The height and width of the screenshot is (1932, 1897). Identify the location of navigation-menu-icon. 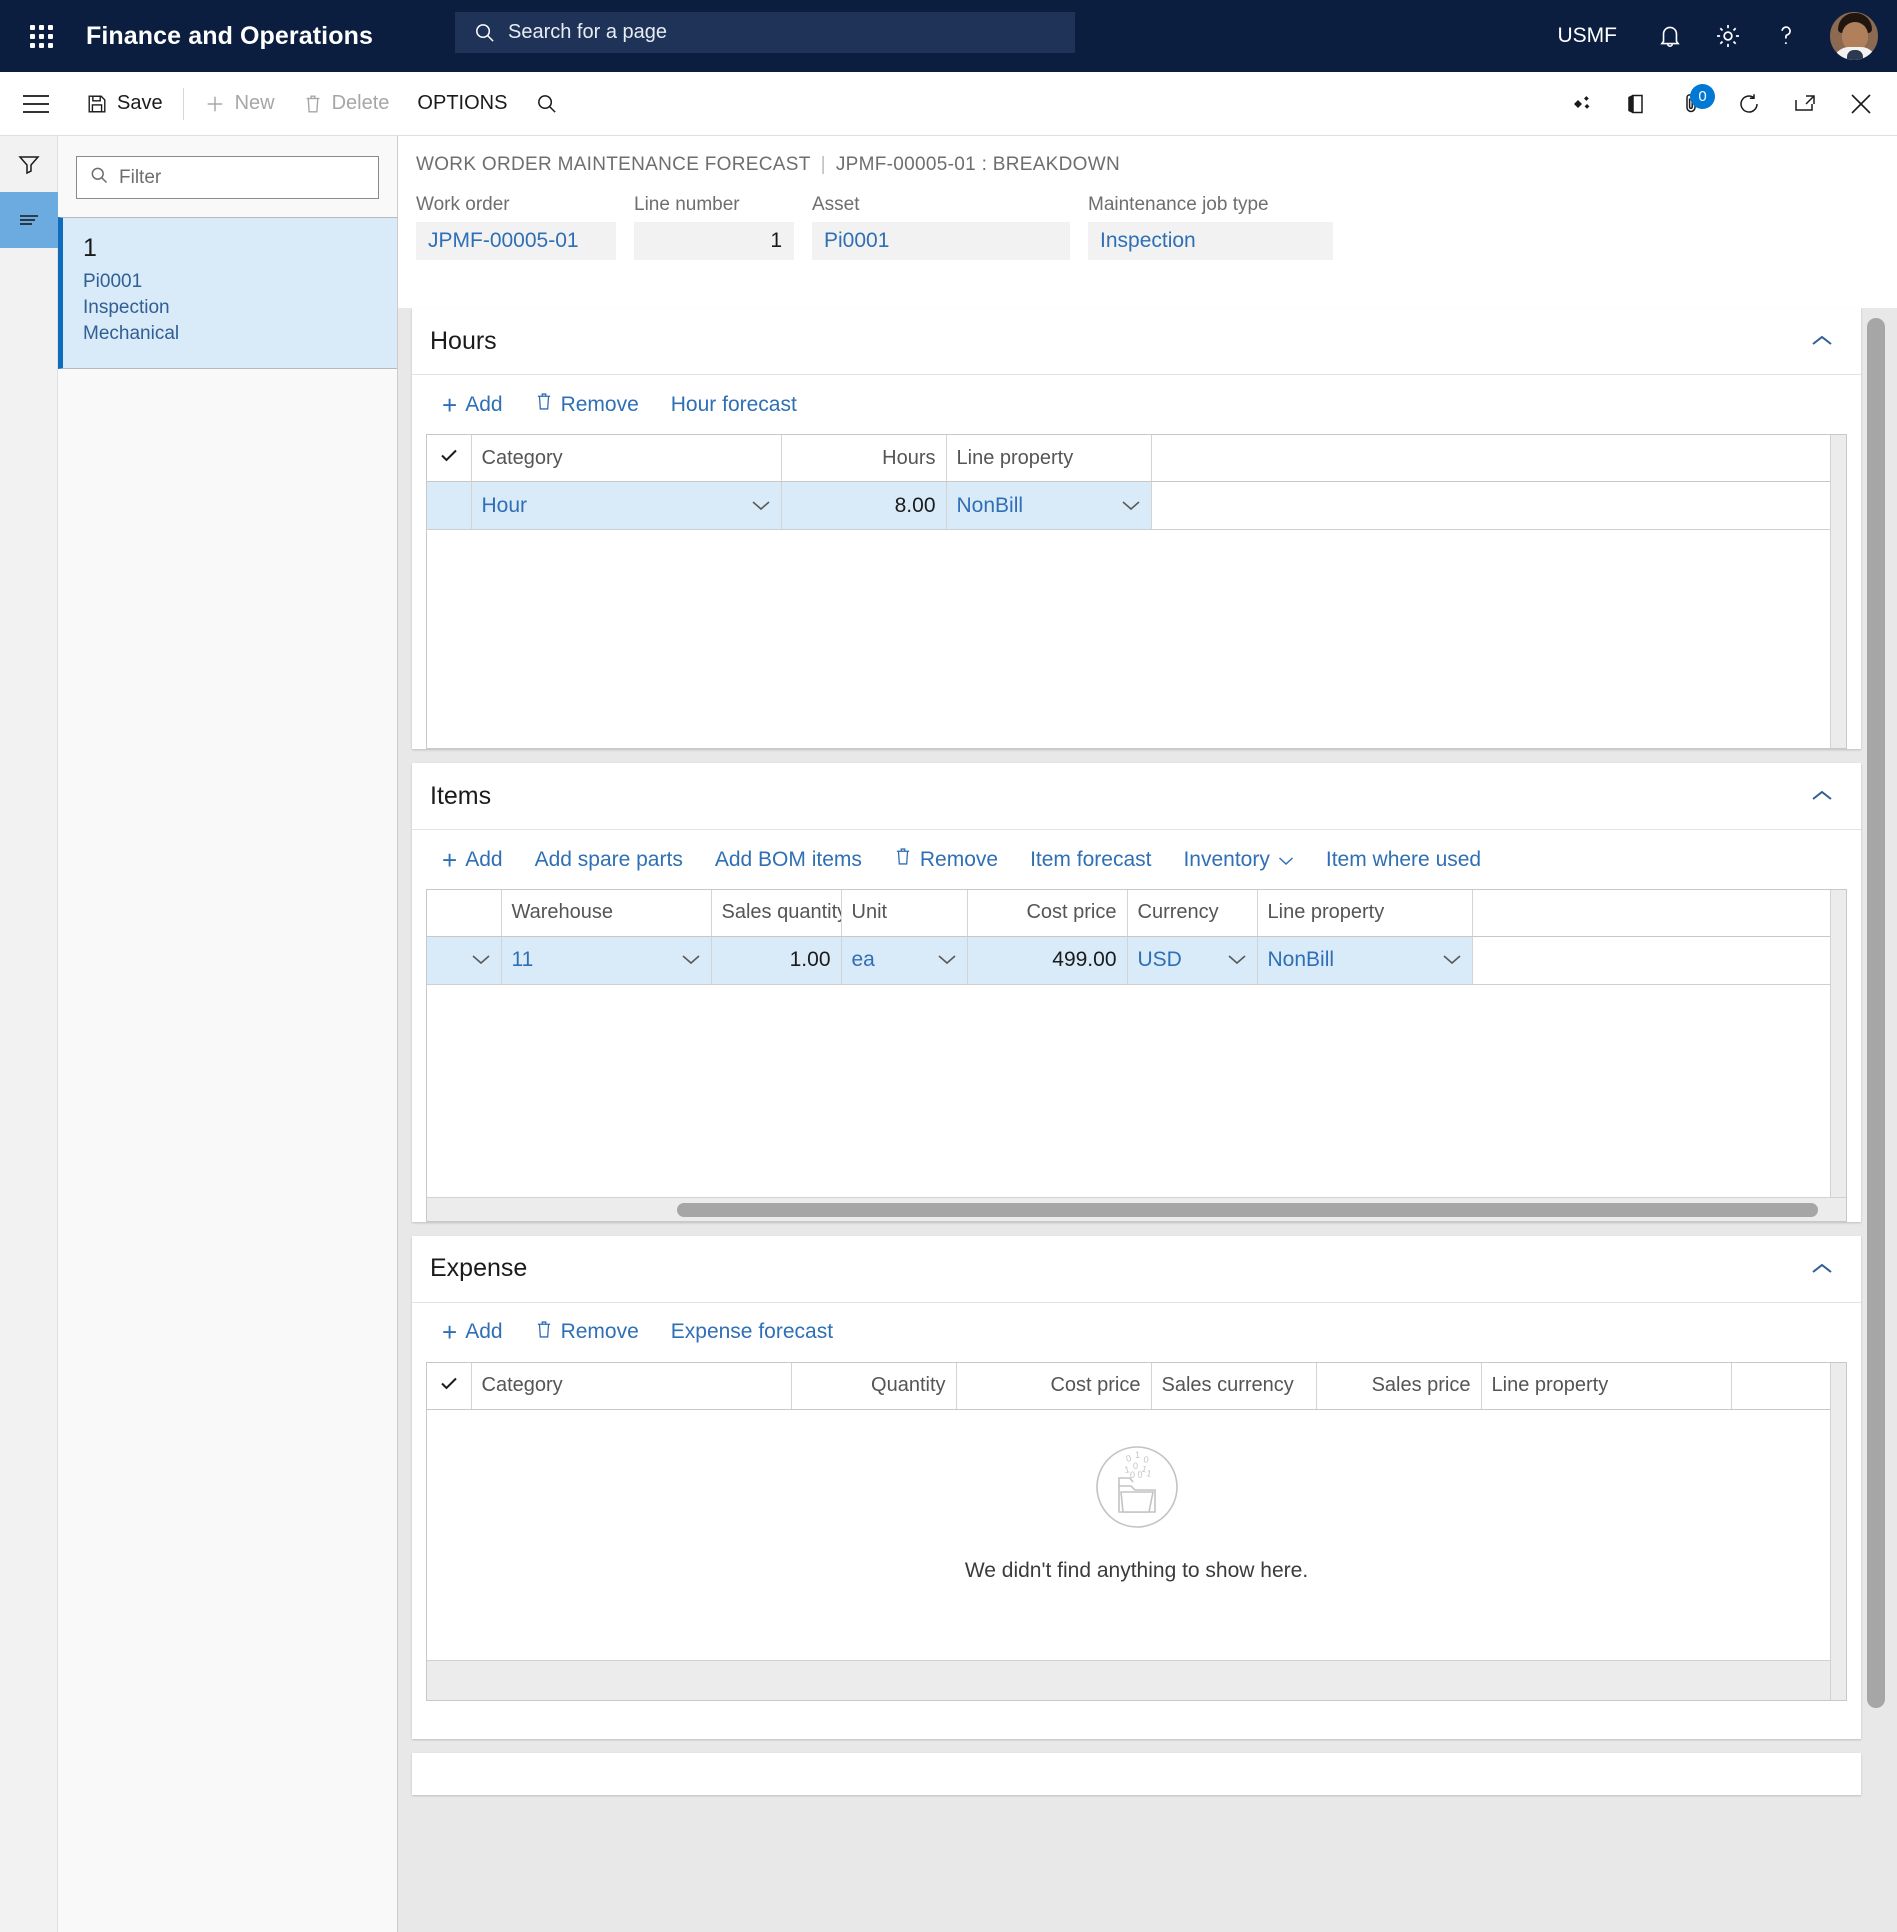
(36, 103).